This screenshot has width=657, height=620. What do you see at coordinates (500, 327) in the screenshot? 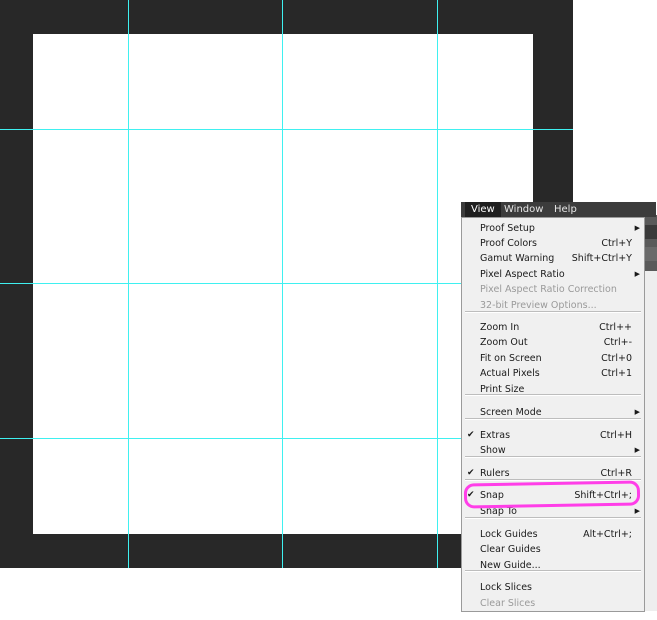
I see `menu-item-label: Zoom In` at bounding box center [500, 327].